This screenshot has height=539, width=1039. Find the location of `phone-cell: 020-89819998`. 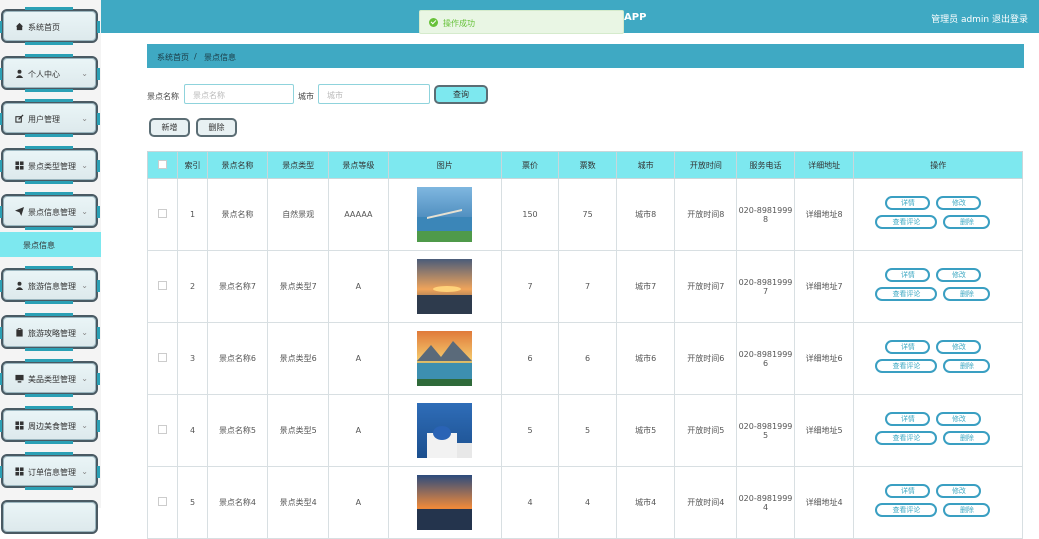

phone-cell: 020-89819998 is located at coordinates (765, 214).